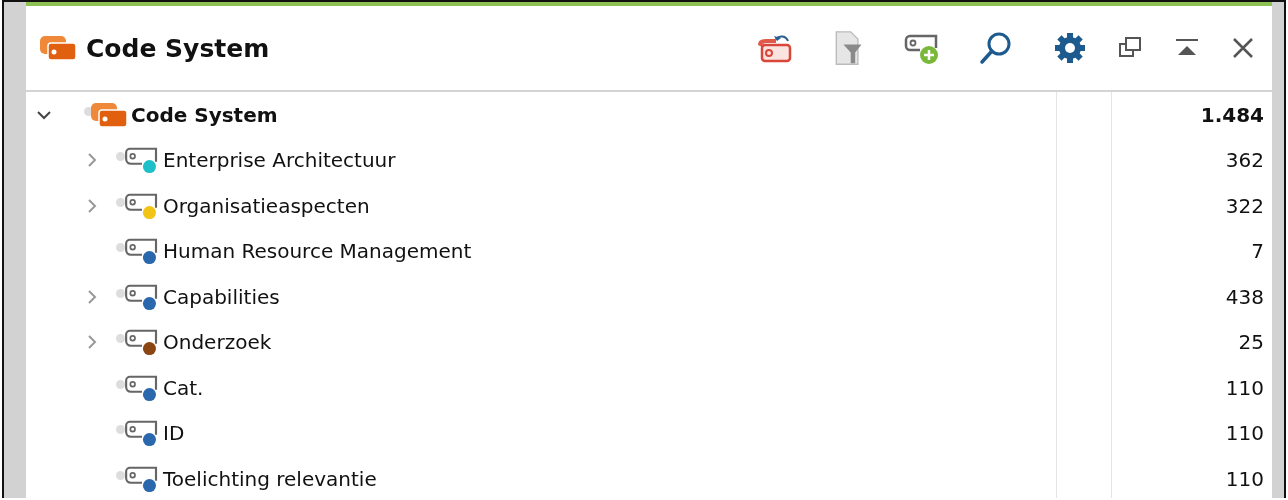 This screenshot has width=1288, height=500. What do you see at coordinates (649, 115) in the screenshot?
I see `tree-row: Code System 1.484` at bounding box center [649, 115].